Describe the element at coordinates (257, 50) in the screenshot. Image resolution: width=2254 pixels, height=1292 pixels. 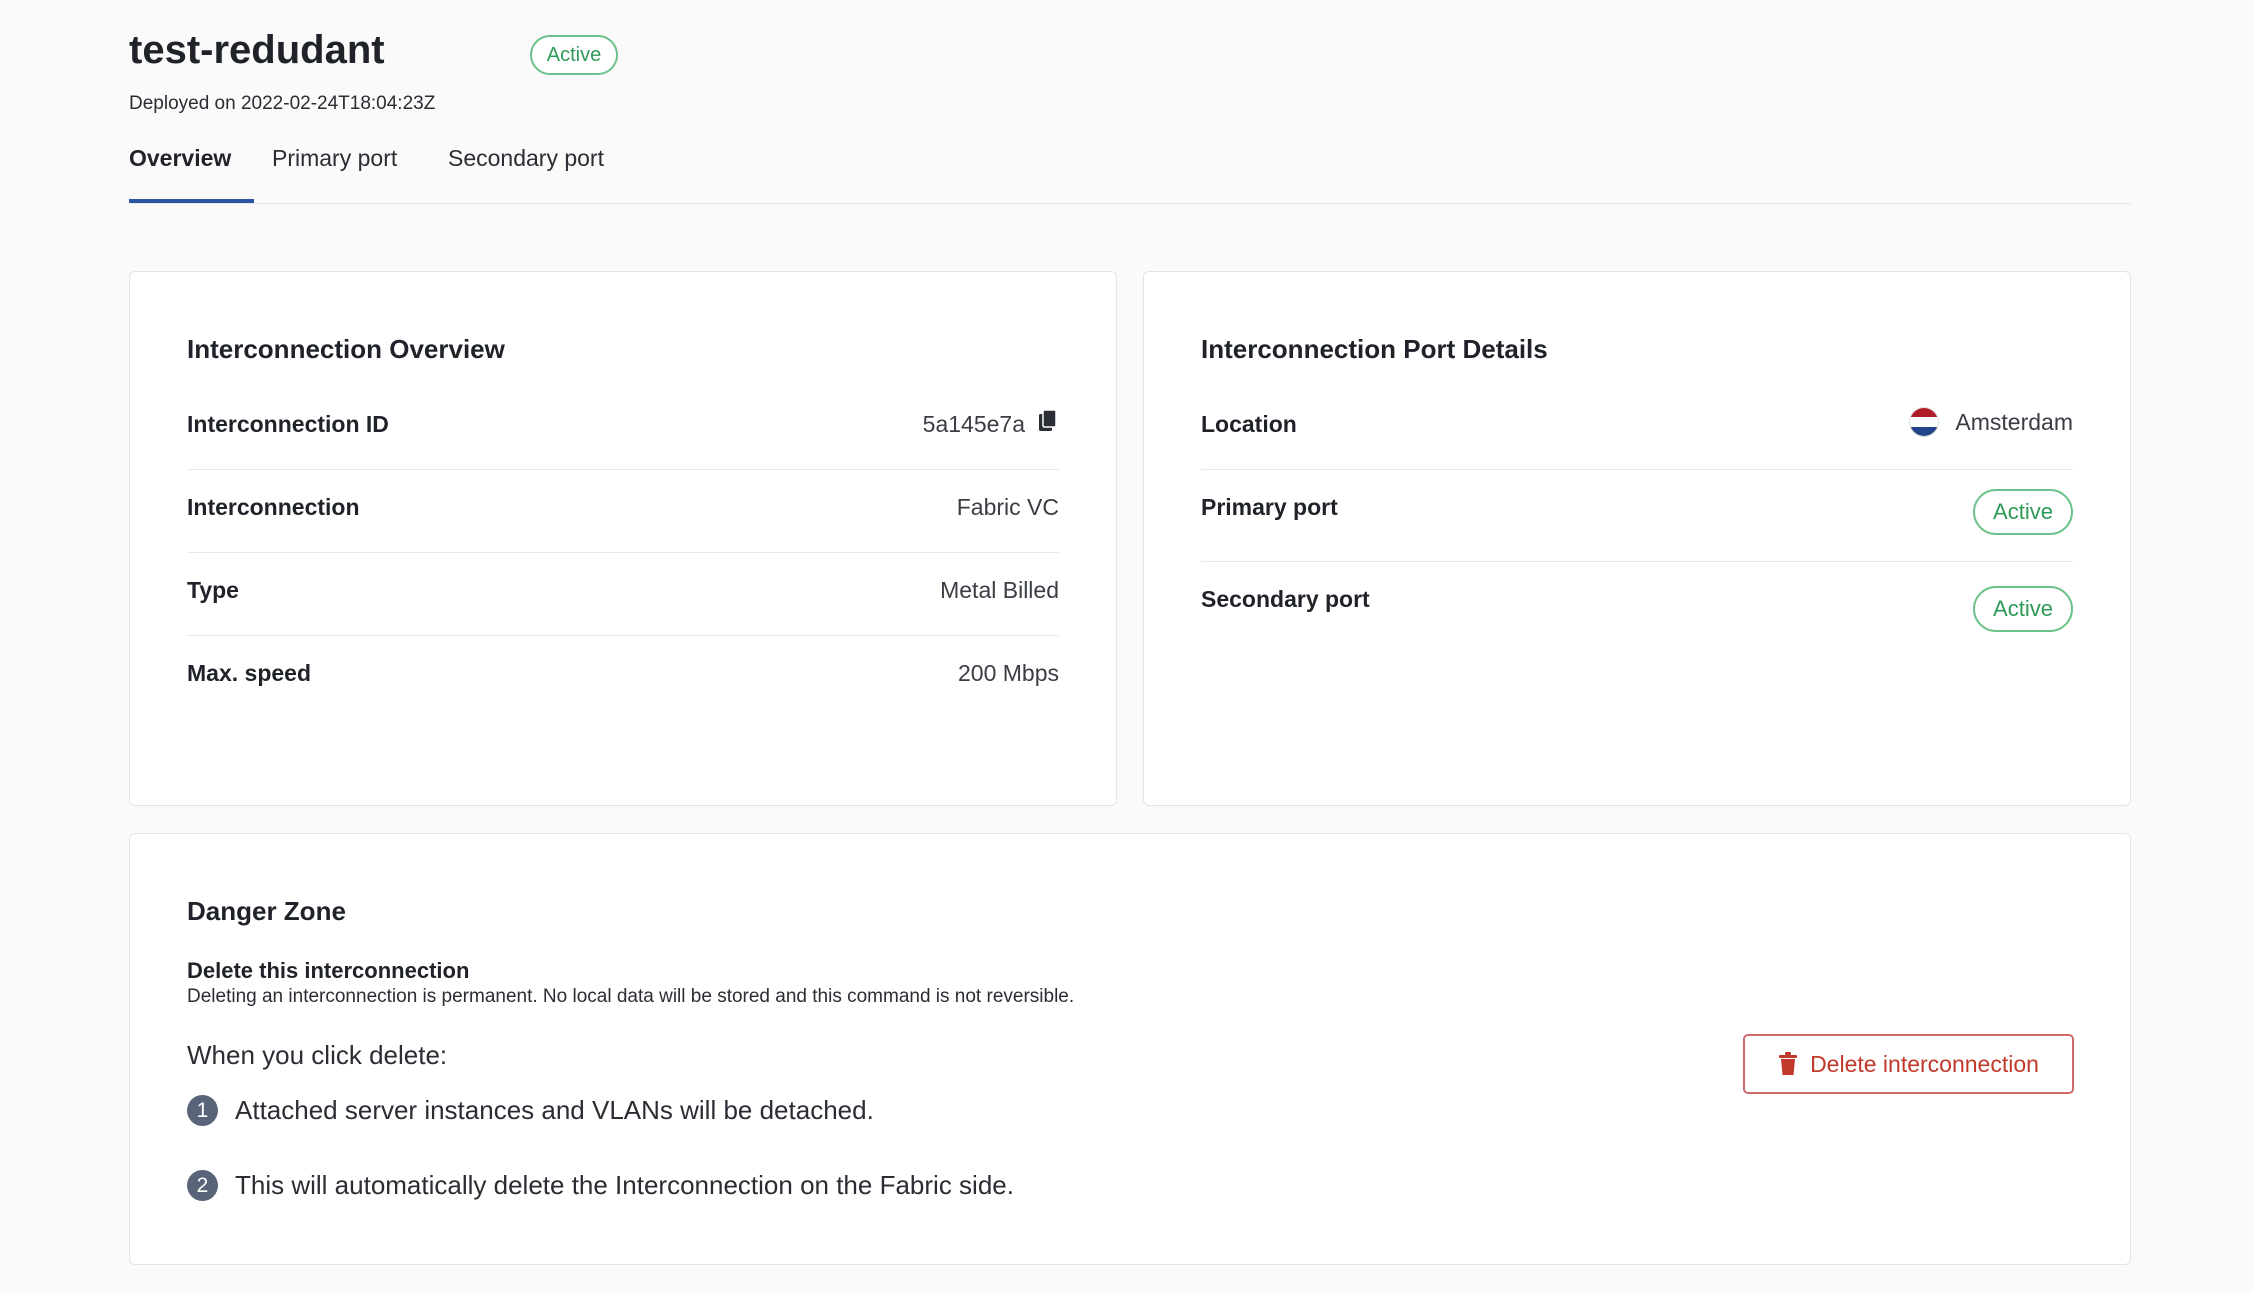
I see `page-title: test-redudant` at that location.